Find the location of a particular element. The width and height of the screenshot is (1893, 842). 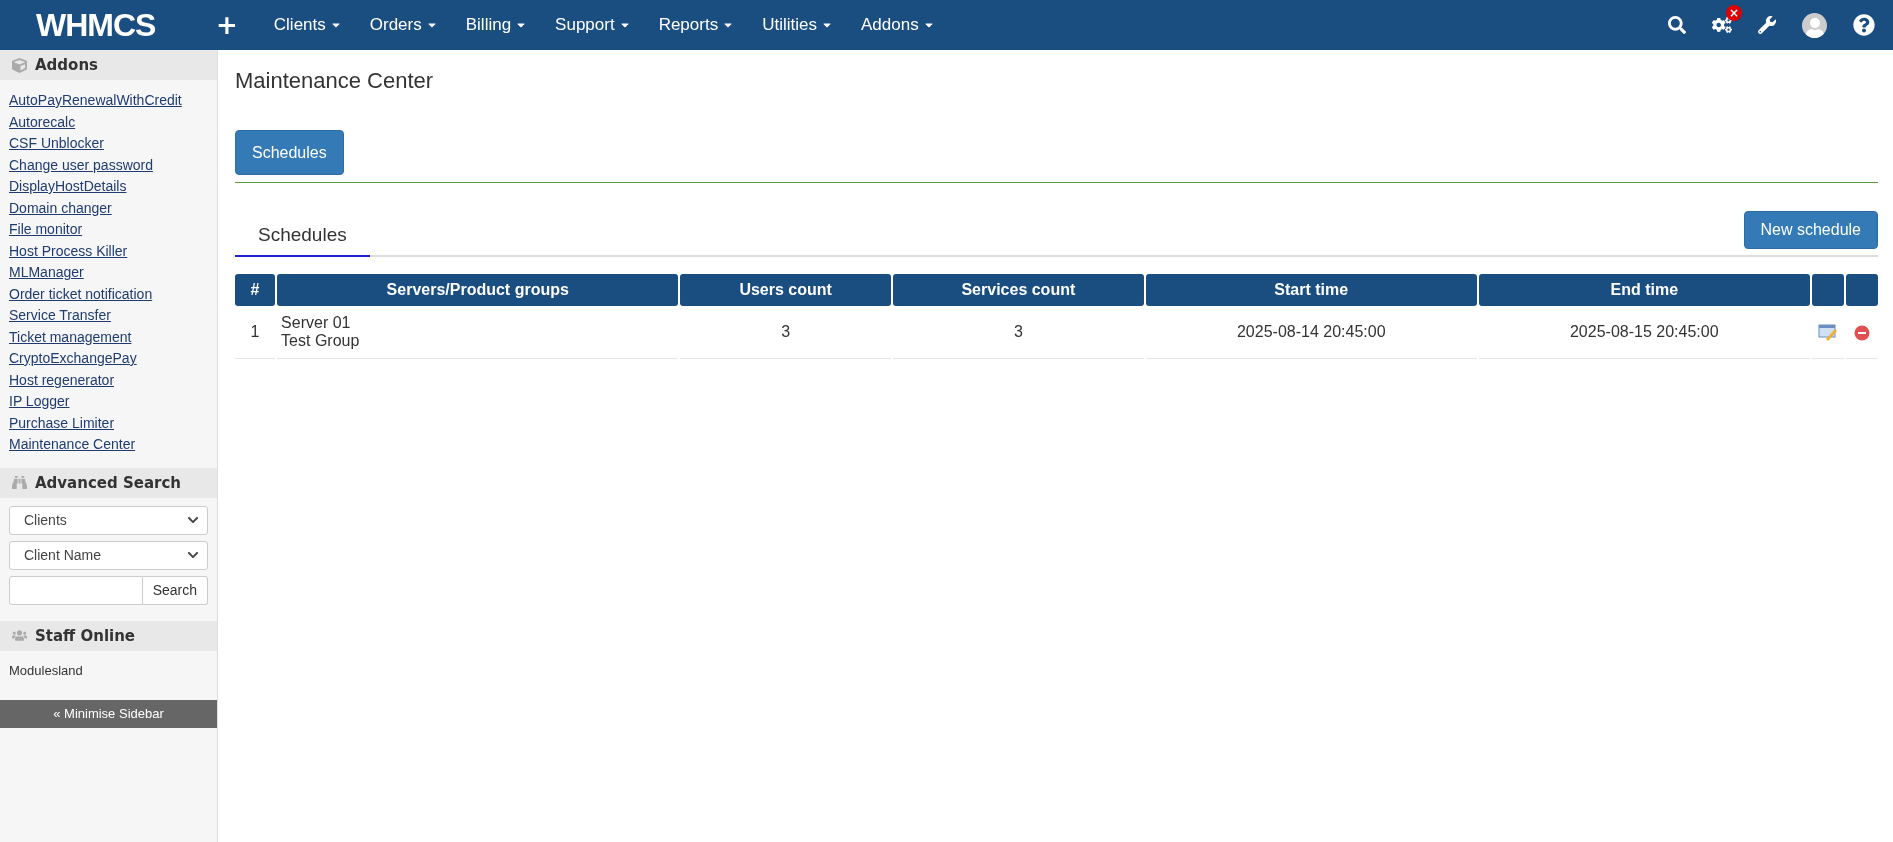

addon-link: Host Process Killer is located at coordinates (108, 251).